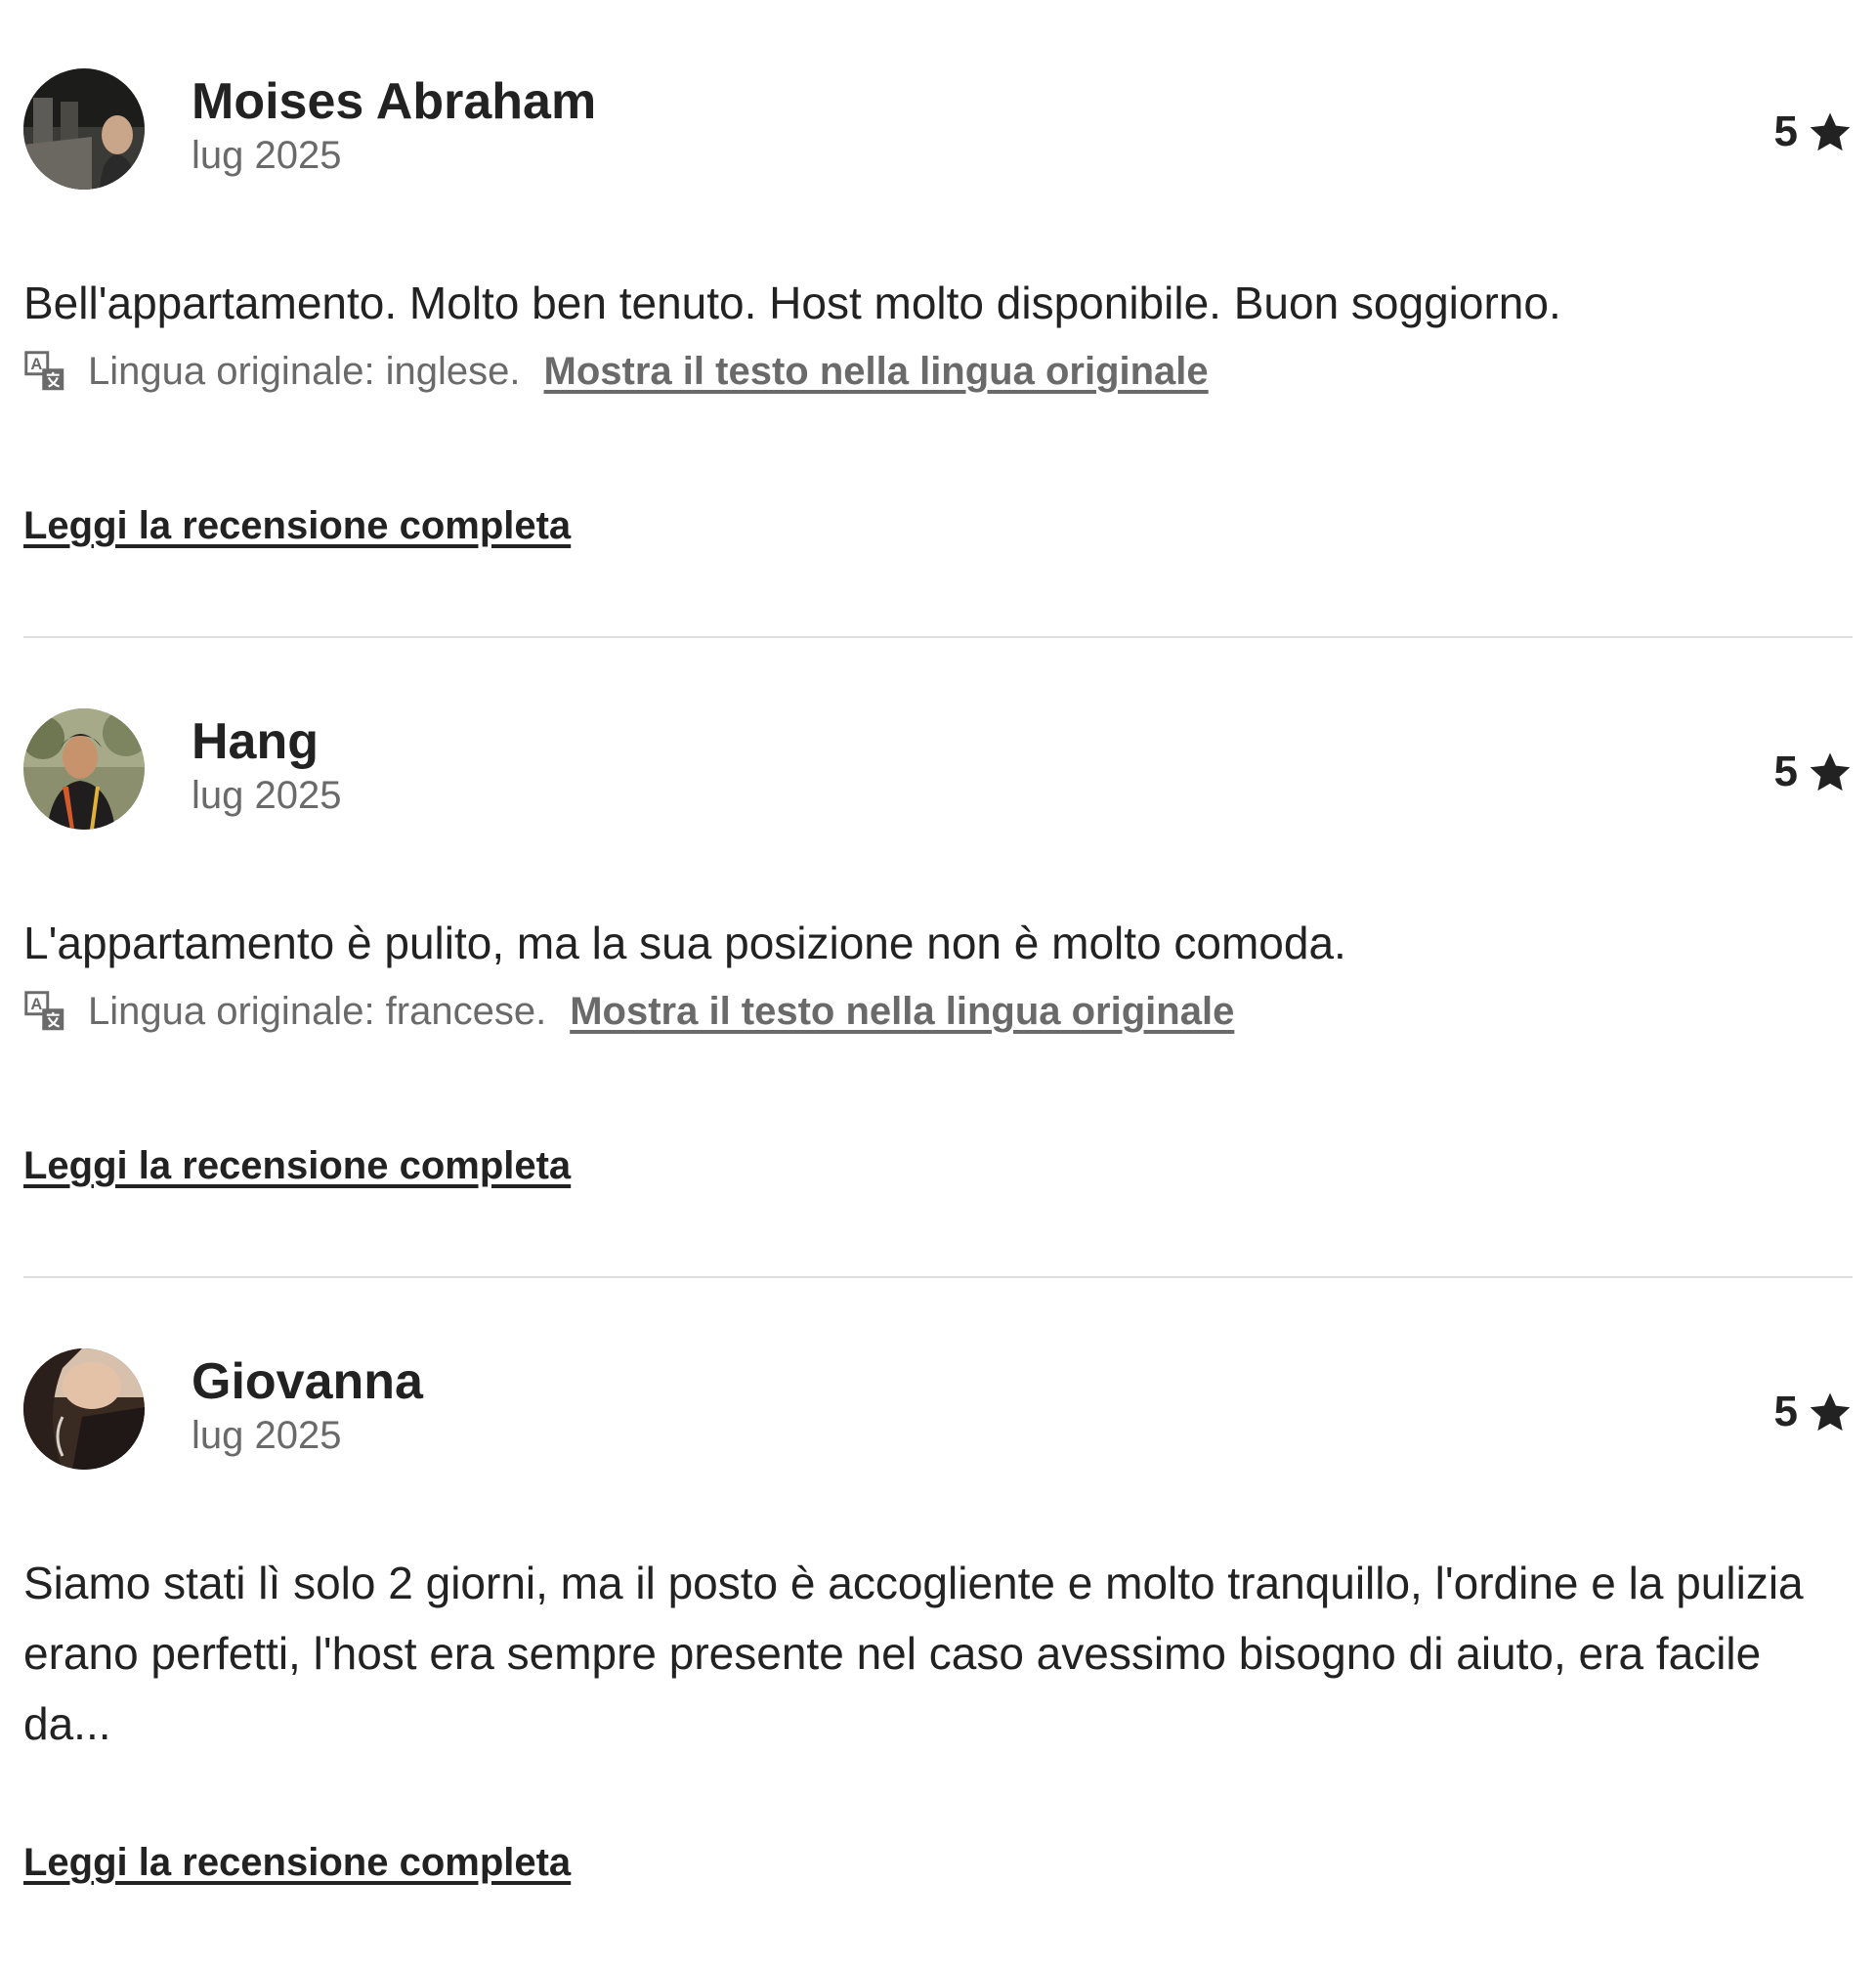 The width and height of the screenshot is (1876, 1967). I want to click on review-header: Moises Abraham lug 2025 5, so click(938, 129).